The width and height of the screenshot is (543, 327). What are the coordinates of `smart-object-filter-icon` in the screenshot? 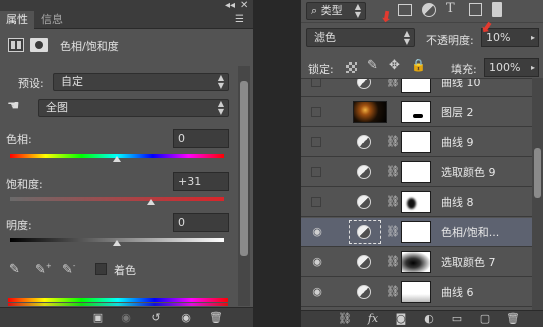 It's located at (497, 9).